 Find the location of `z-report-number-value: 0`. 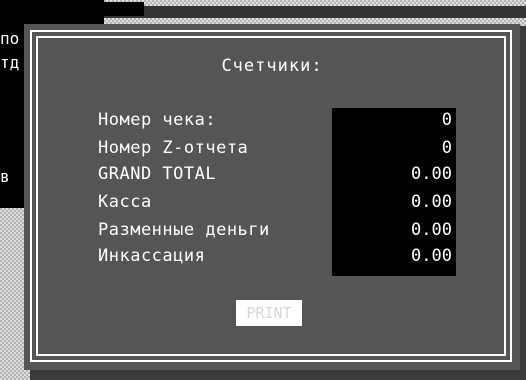

z-report-number-value: 0 is located at coordinates (446, 148).